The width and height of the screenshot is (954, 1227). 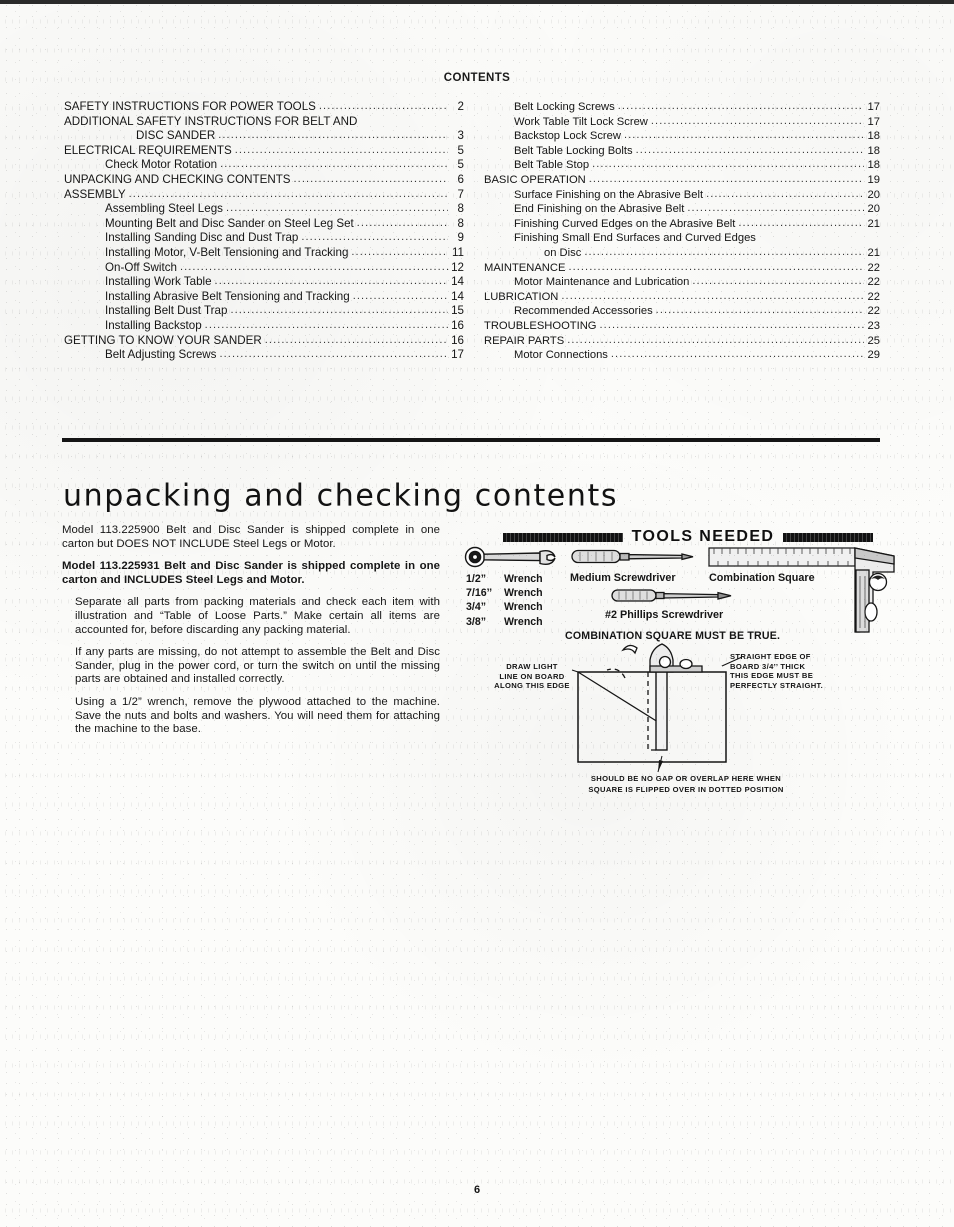 What do you see at coordinates (873, 107) in the screenshot?
I see `toc-entry-page: 17` at bounding box center [873, 107].